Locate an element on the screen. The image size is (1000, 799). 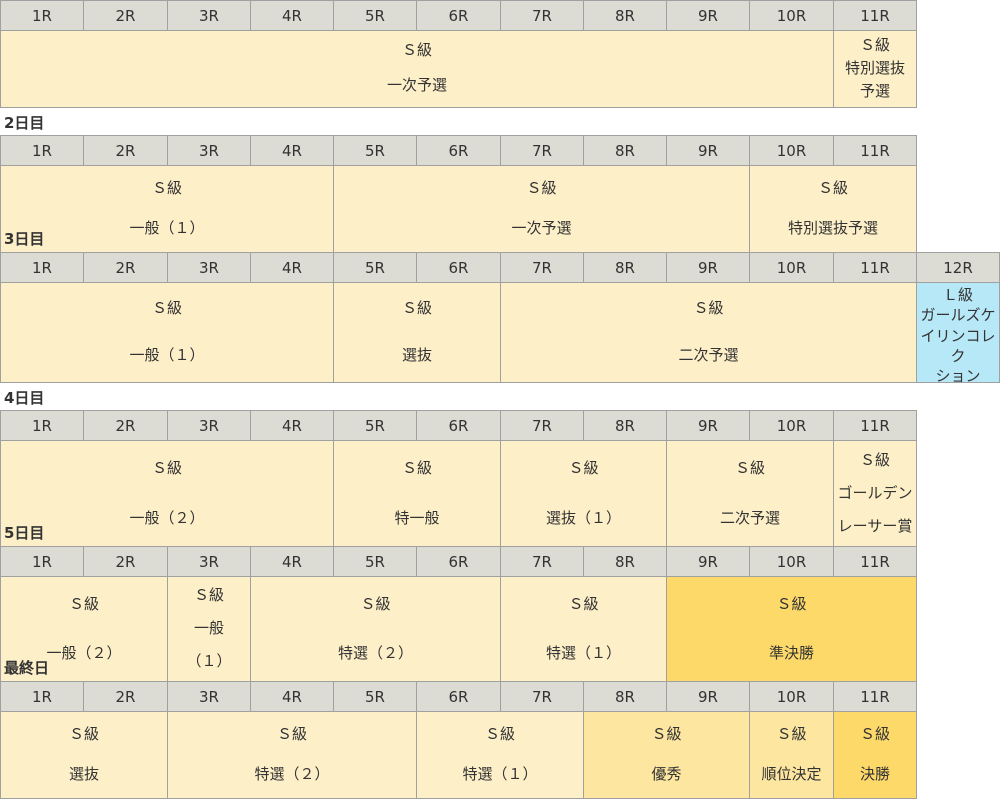
program-name: レーサー賞 is located at coordinates (875, 526).